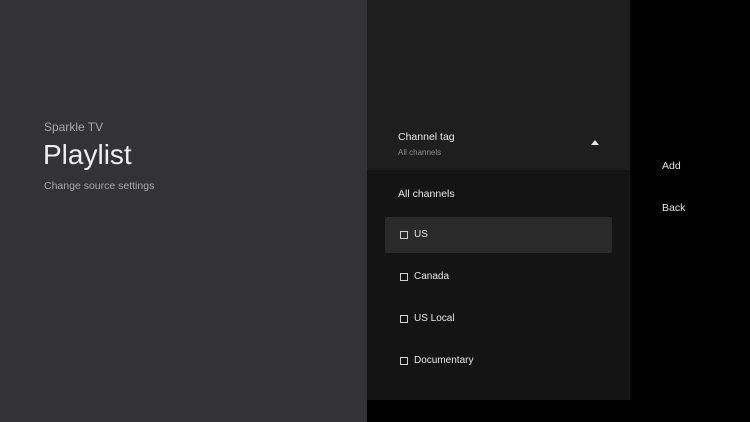 The height and width of the screenshot is (422, 750). Describe the element at coordinates (99, 186) in the screenshot. I see `page-subtitle: Change source settings` at that location.